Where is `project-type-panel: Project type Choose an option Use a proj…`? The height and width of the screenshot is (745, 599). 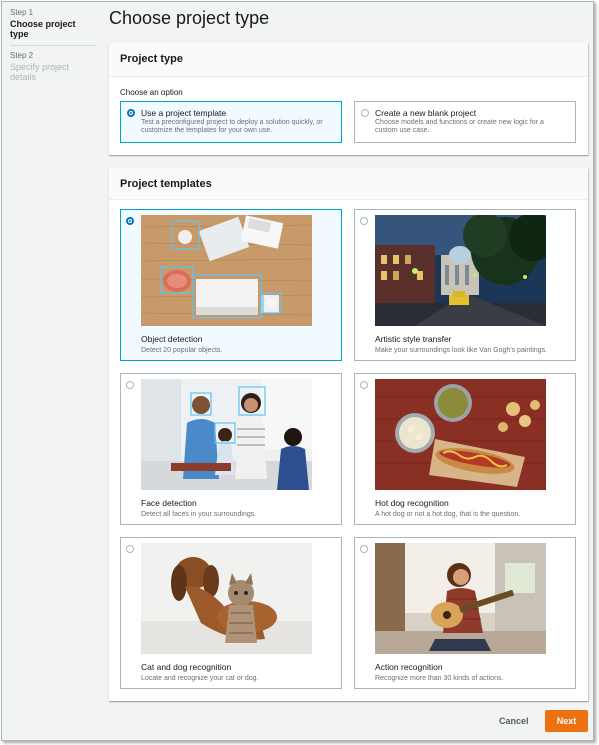 project-type-panel: Project type Choose an option Use a proj… is located at coordinates (348, 99).